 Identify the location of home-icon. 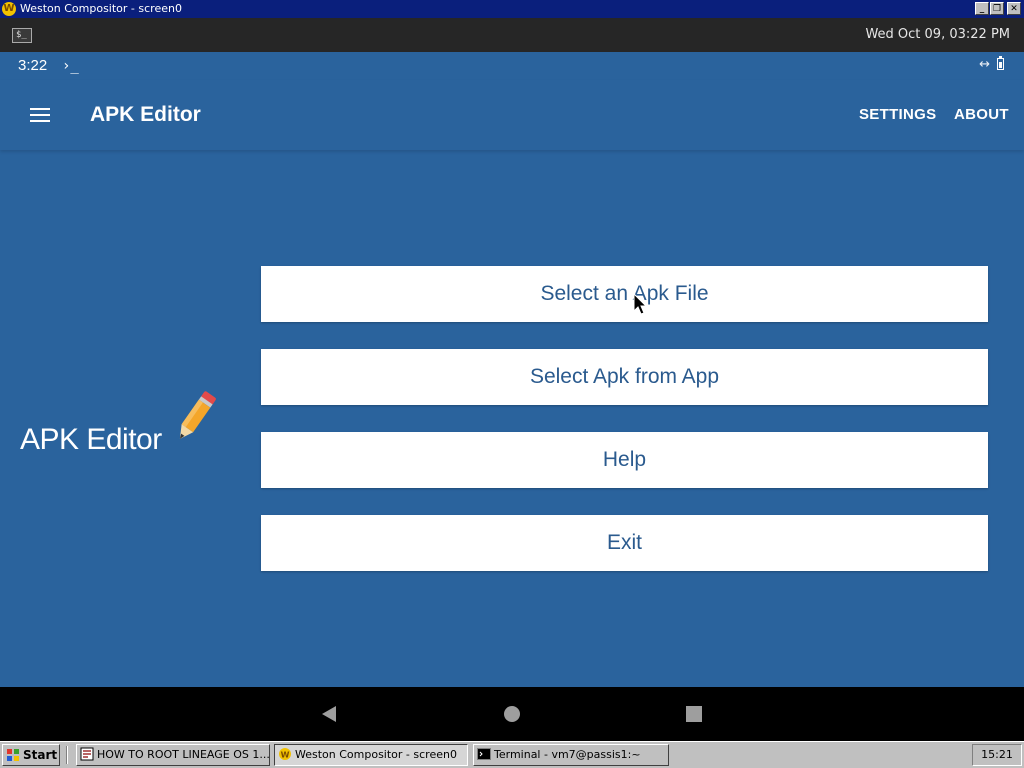
(512, 714).